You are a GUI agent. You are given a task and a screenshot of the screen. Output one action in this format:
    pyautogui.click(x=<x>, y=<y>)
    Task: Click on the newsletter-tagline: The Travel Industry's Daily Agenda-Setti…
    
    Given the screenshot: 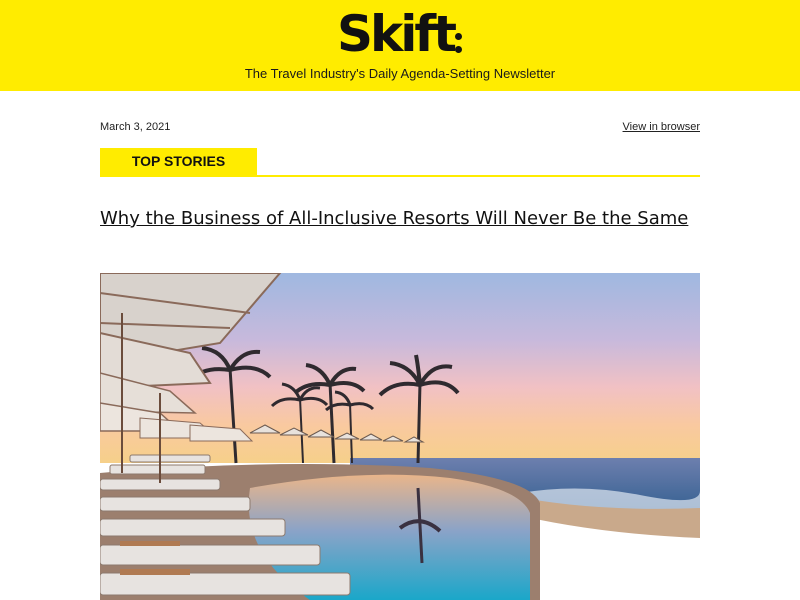 What is the action you would take?
    pyautogui.click(x=400, y=73)
    